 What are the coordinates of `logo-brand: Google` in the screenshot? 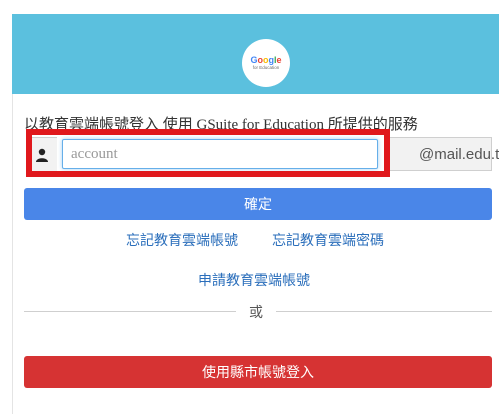 It's located at (266, 60).